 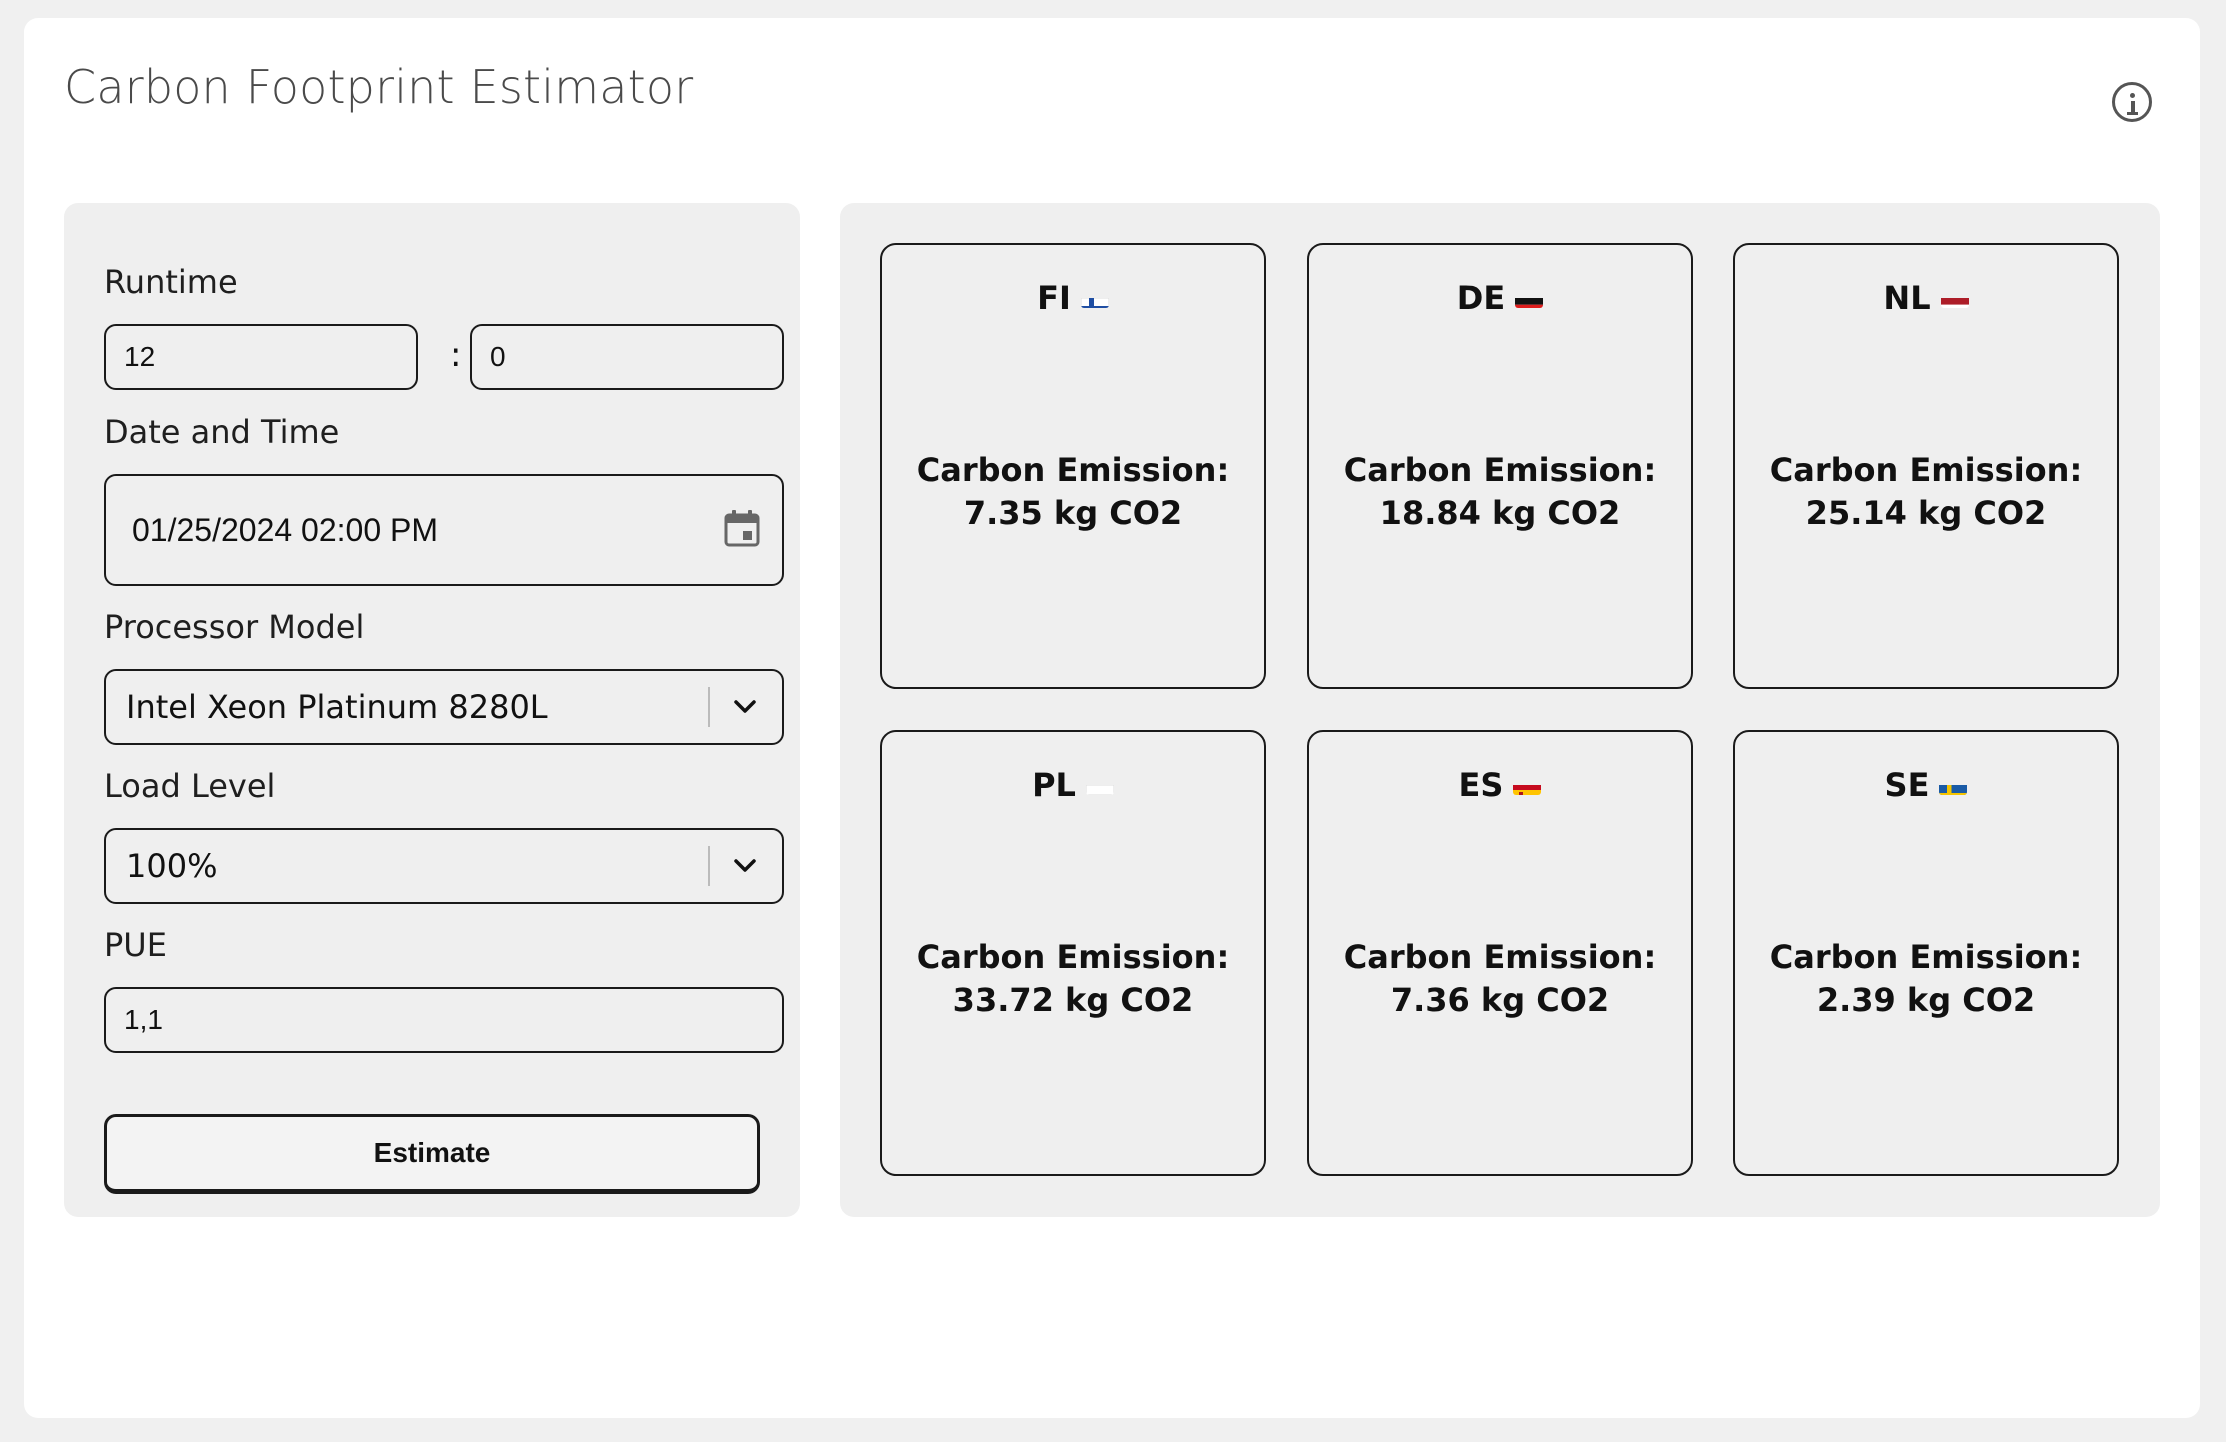 I want to click on datetime-field, so click(x=444, y=530).